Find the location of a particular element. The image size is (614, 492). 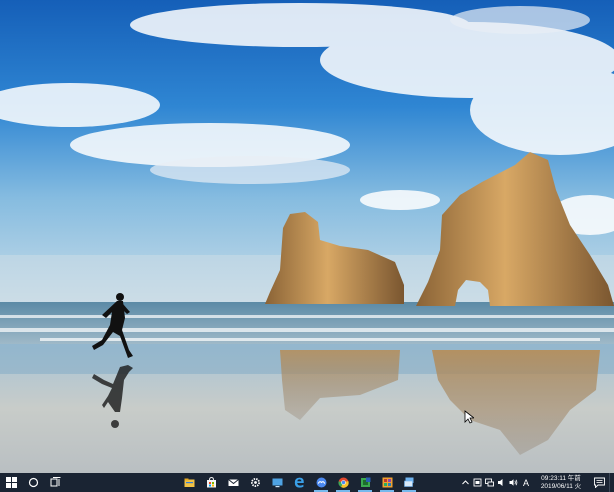

clock: 09:23:11 午前 2019/06/11 火 is located at coordinates (561, 482).